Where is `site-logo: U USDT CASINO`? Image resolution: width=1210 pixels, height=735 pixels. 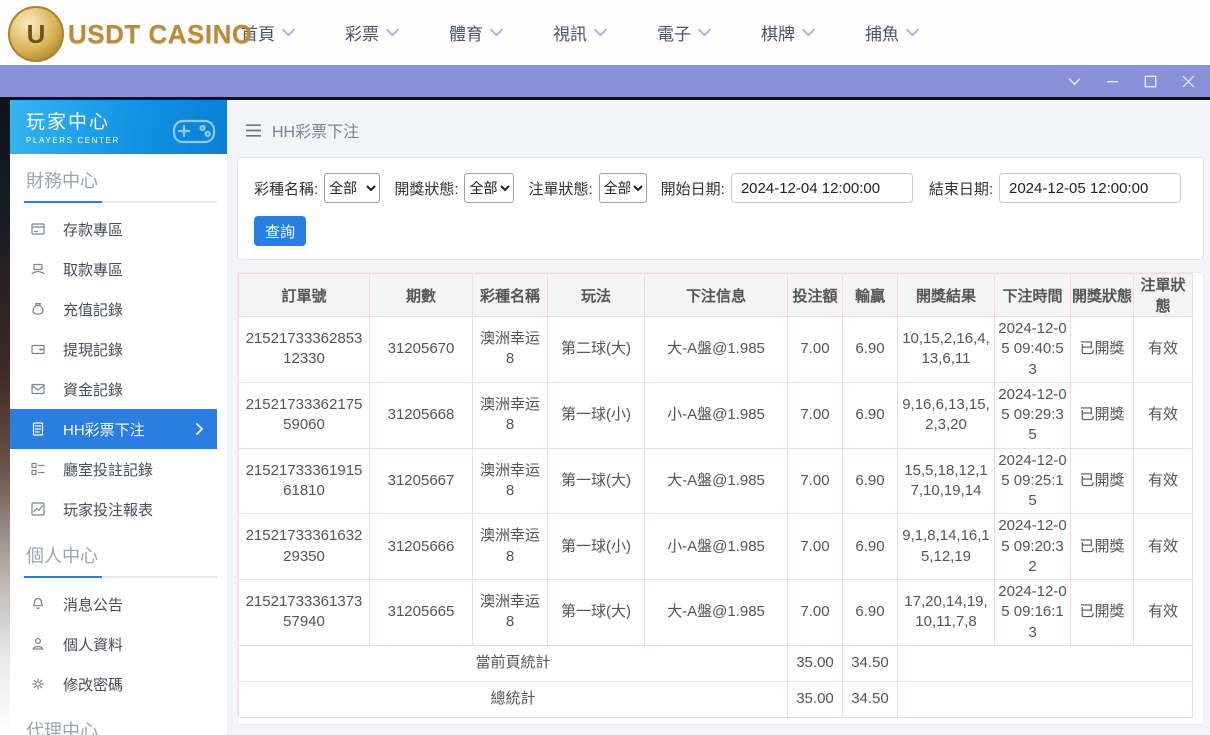 site-logo: U USDT CASINO is located at coordinates (130, 34).